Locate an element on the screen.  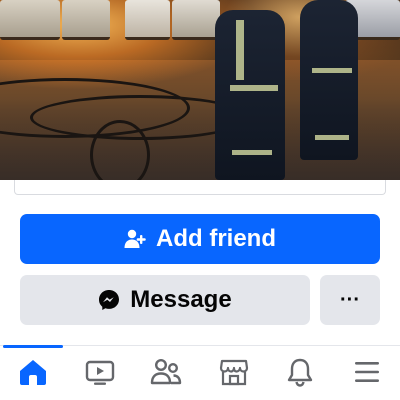
message-button: Message is located at coordinates (165, 300).